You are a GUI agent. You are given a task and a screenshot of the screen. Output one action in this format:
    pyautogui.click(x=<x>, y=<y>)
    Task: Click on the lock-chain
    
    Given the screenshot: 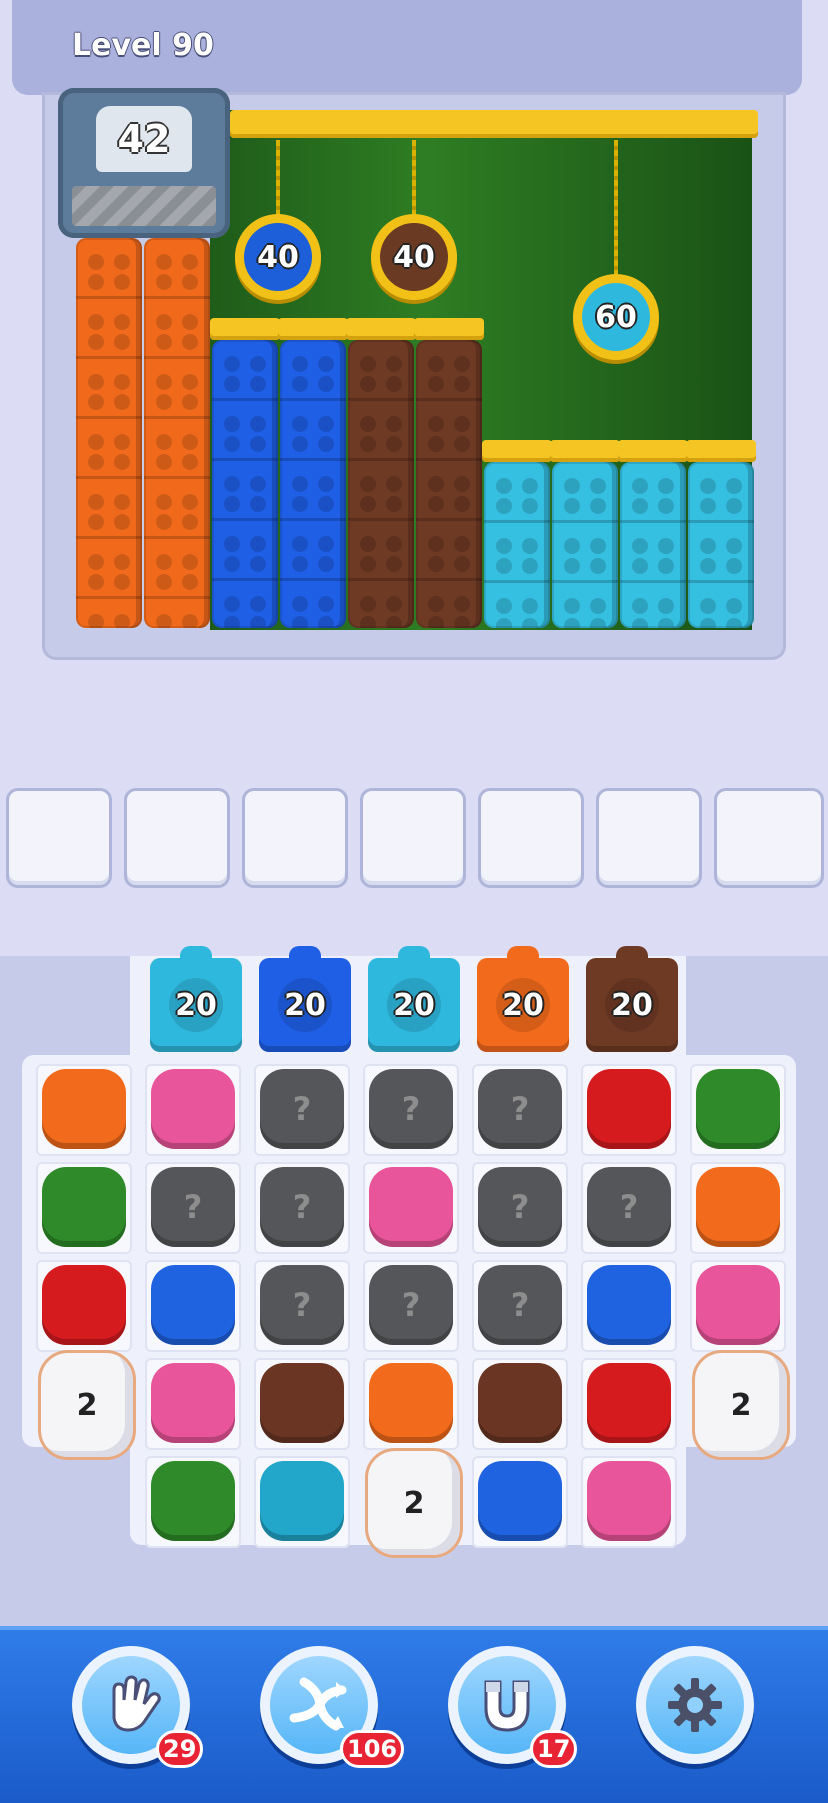 What is the action you would take?
    pyautogui.click(x=616, y=210)
    